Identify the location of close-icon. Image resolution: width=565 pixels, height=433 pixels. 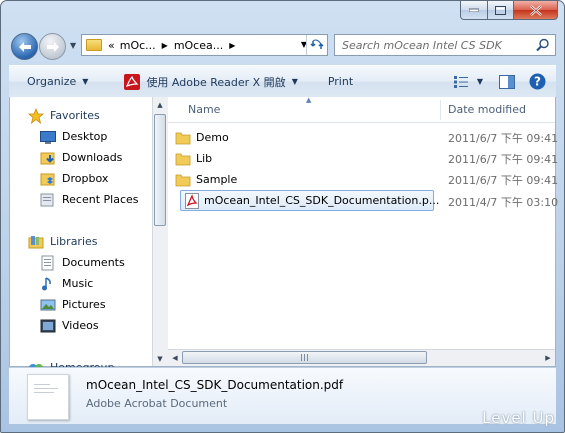
(535, 10).